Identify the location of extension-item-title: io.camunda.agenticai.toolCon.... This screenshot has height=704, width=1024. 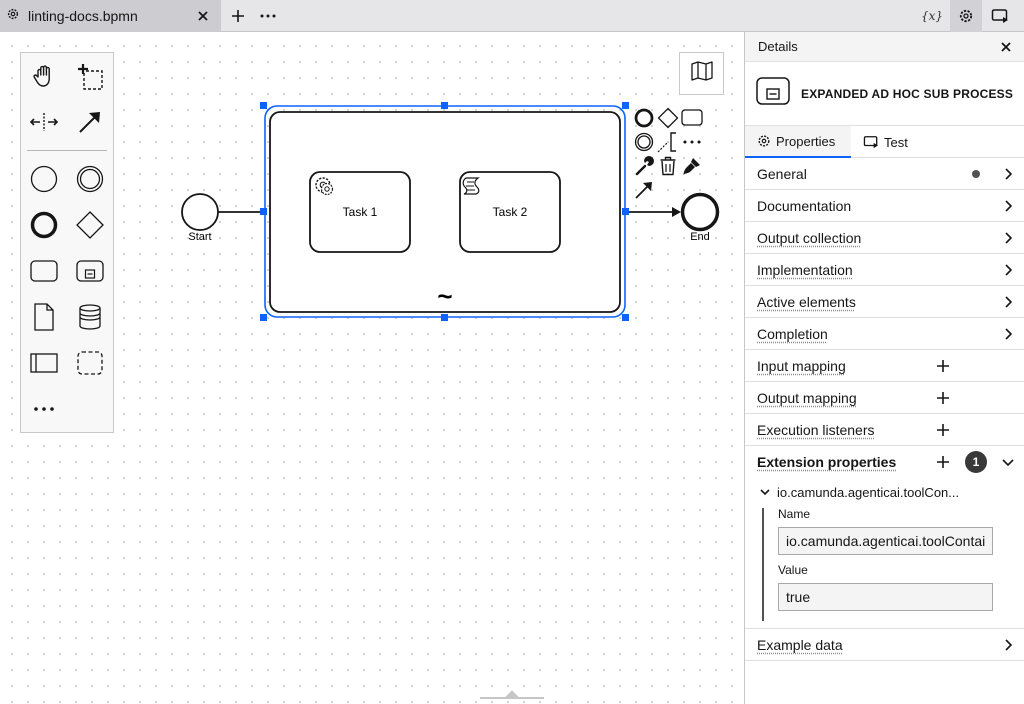
(868, 492).